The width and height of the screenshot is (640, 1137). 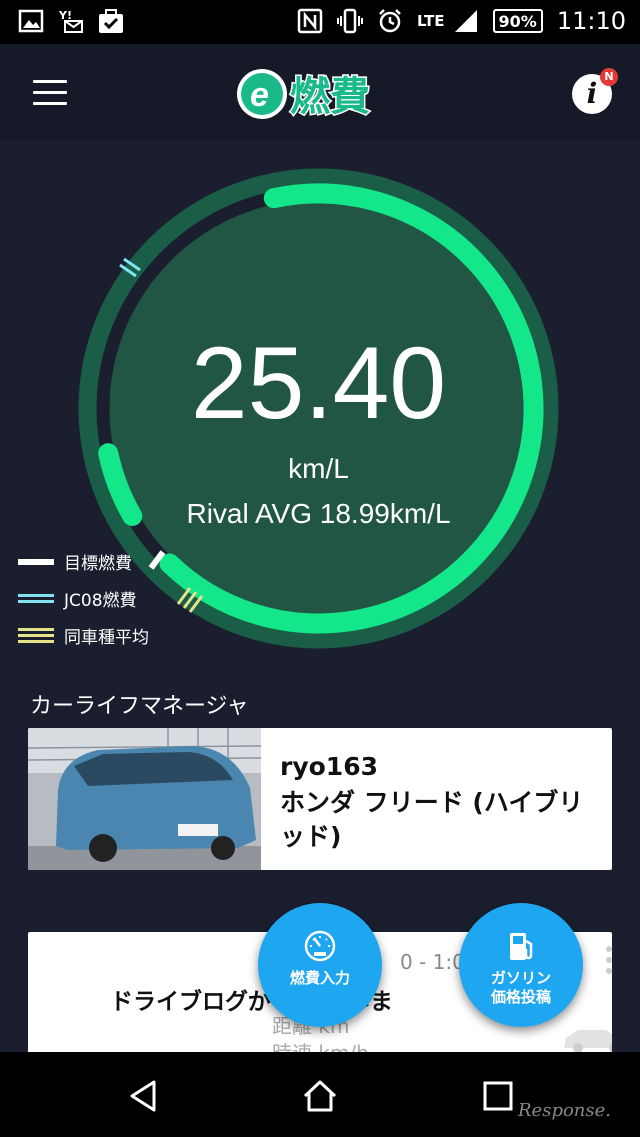 What do you see at coordinates (432, 819) in the screenshot?
I see `car-model-name: ホンダ フリード (ハイブリッド)` at bounding box center [432, 819].